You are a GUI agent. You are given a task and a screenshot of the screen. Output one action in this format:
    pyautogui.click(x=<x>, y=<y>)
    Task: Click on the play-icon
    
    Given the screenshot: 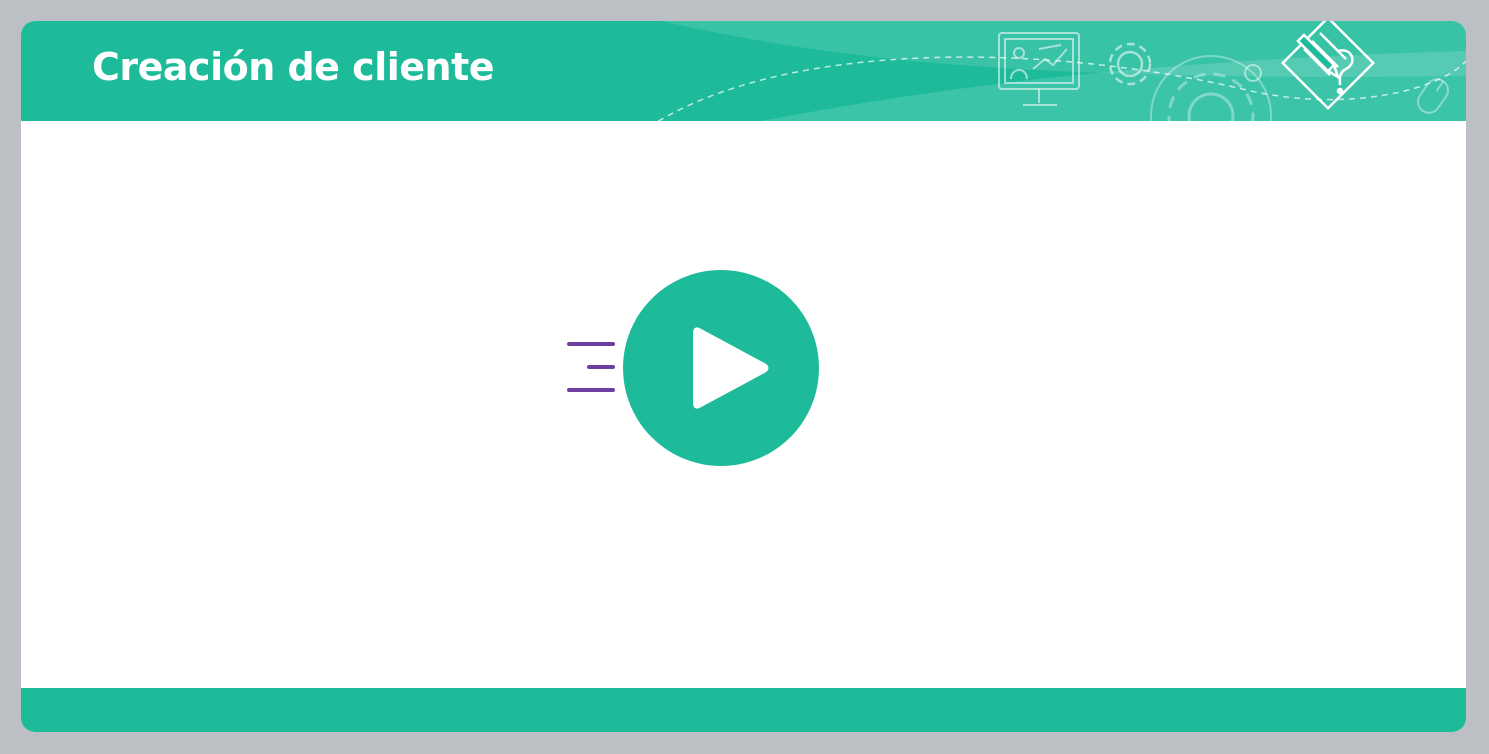 What is the action you would take?
    pyautogui.click(x=731, y=368)
    